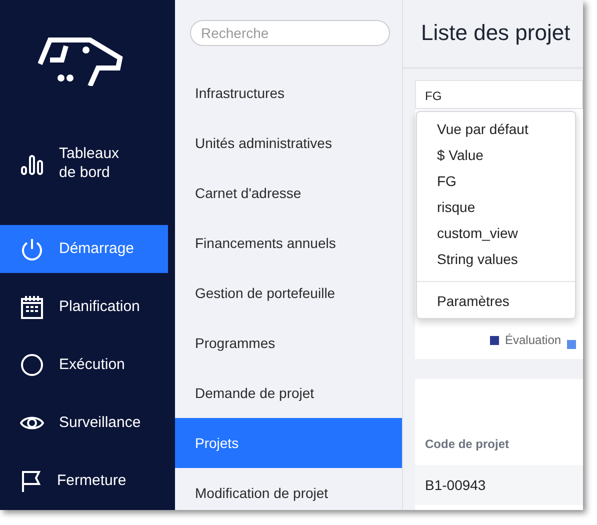  I want to click on legend-label: Évaluation, so click(533, 340).